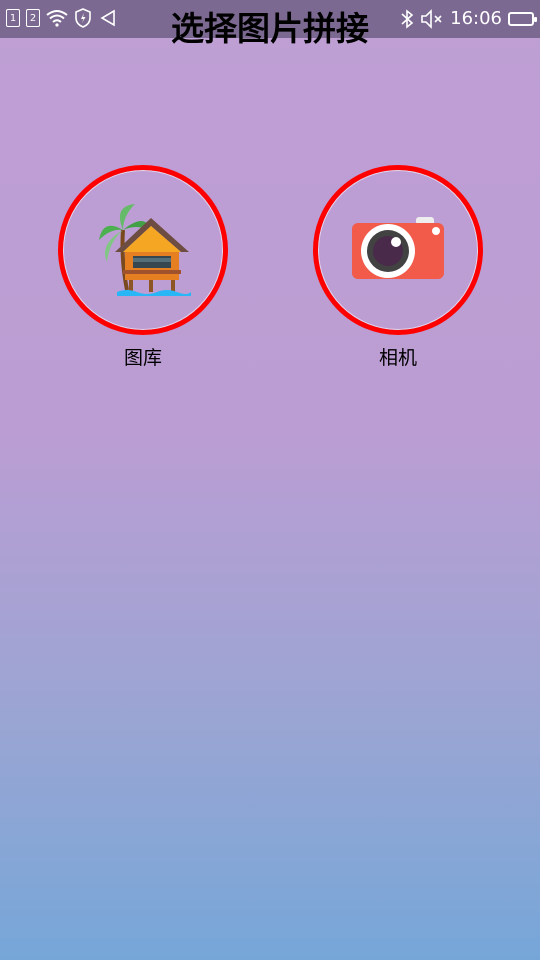 This screenshot has width=540, height=960. Describe the element at coordinates (522, 18) in the screenshot. I see `battery-icon` at that location.